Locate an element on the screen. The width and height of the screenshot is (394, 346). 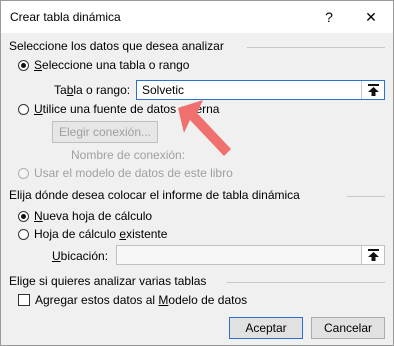
ok-button: Aceptar is located at coordinates (266, 328).